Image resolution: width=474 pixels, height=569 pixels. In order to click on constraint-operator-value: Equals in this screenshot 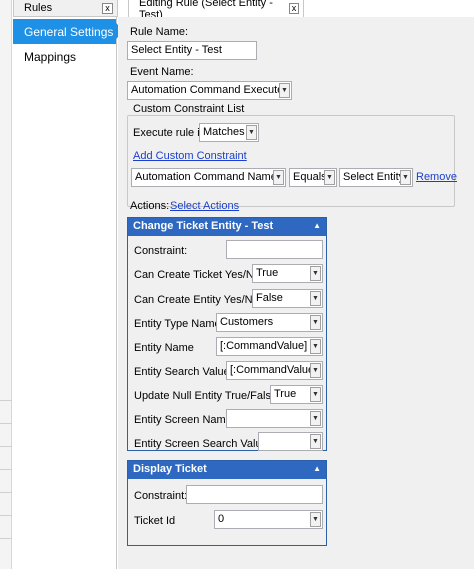, I will do `click(310, 177)`.